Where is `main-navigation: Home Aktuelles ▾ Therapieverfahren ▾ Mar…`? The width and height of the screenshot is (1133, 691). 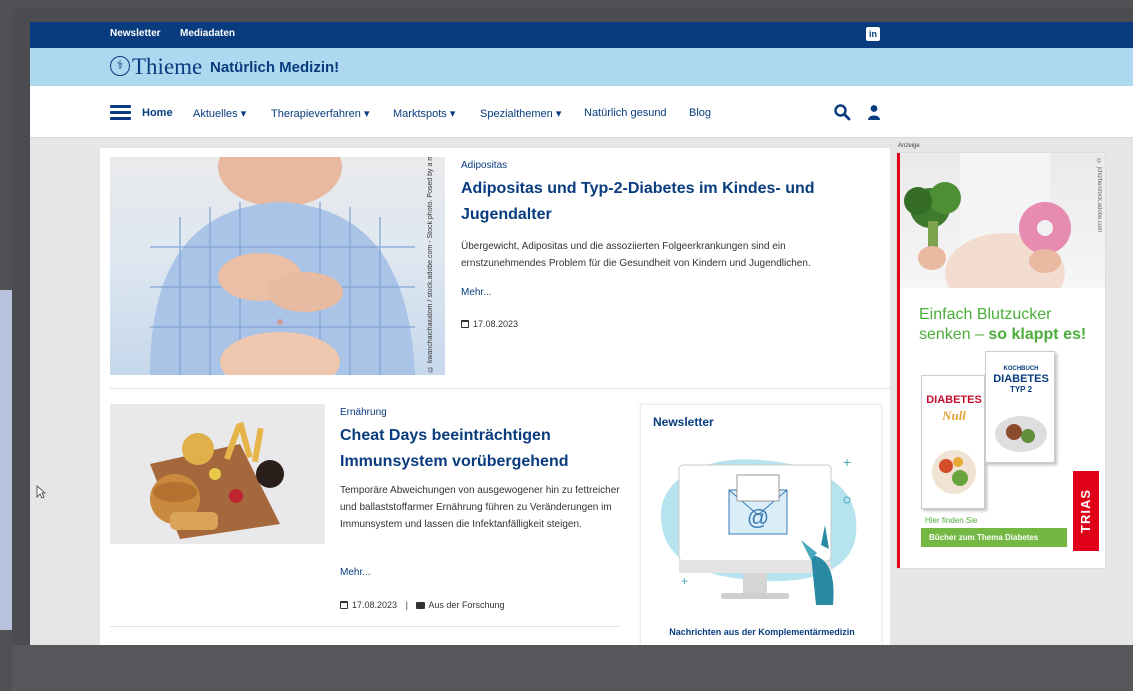
main-navigation: Home Aktuelles ▾ Therapieverfahren ▾ Mar… is located at coordinates (581, 112).